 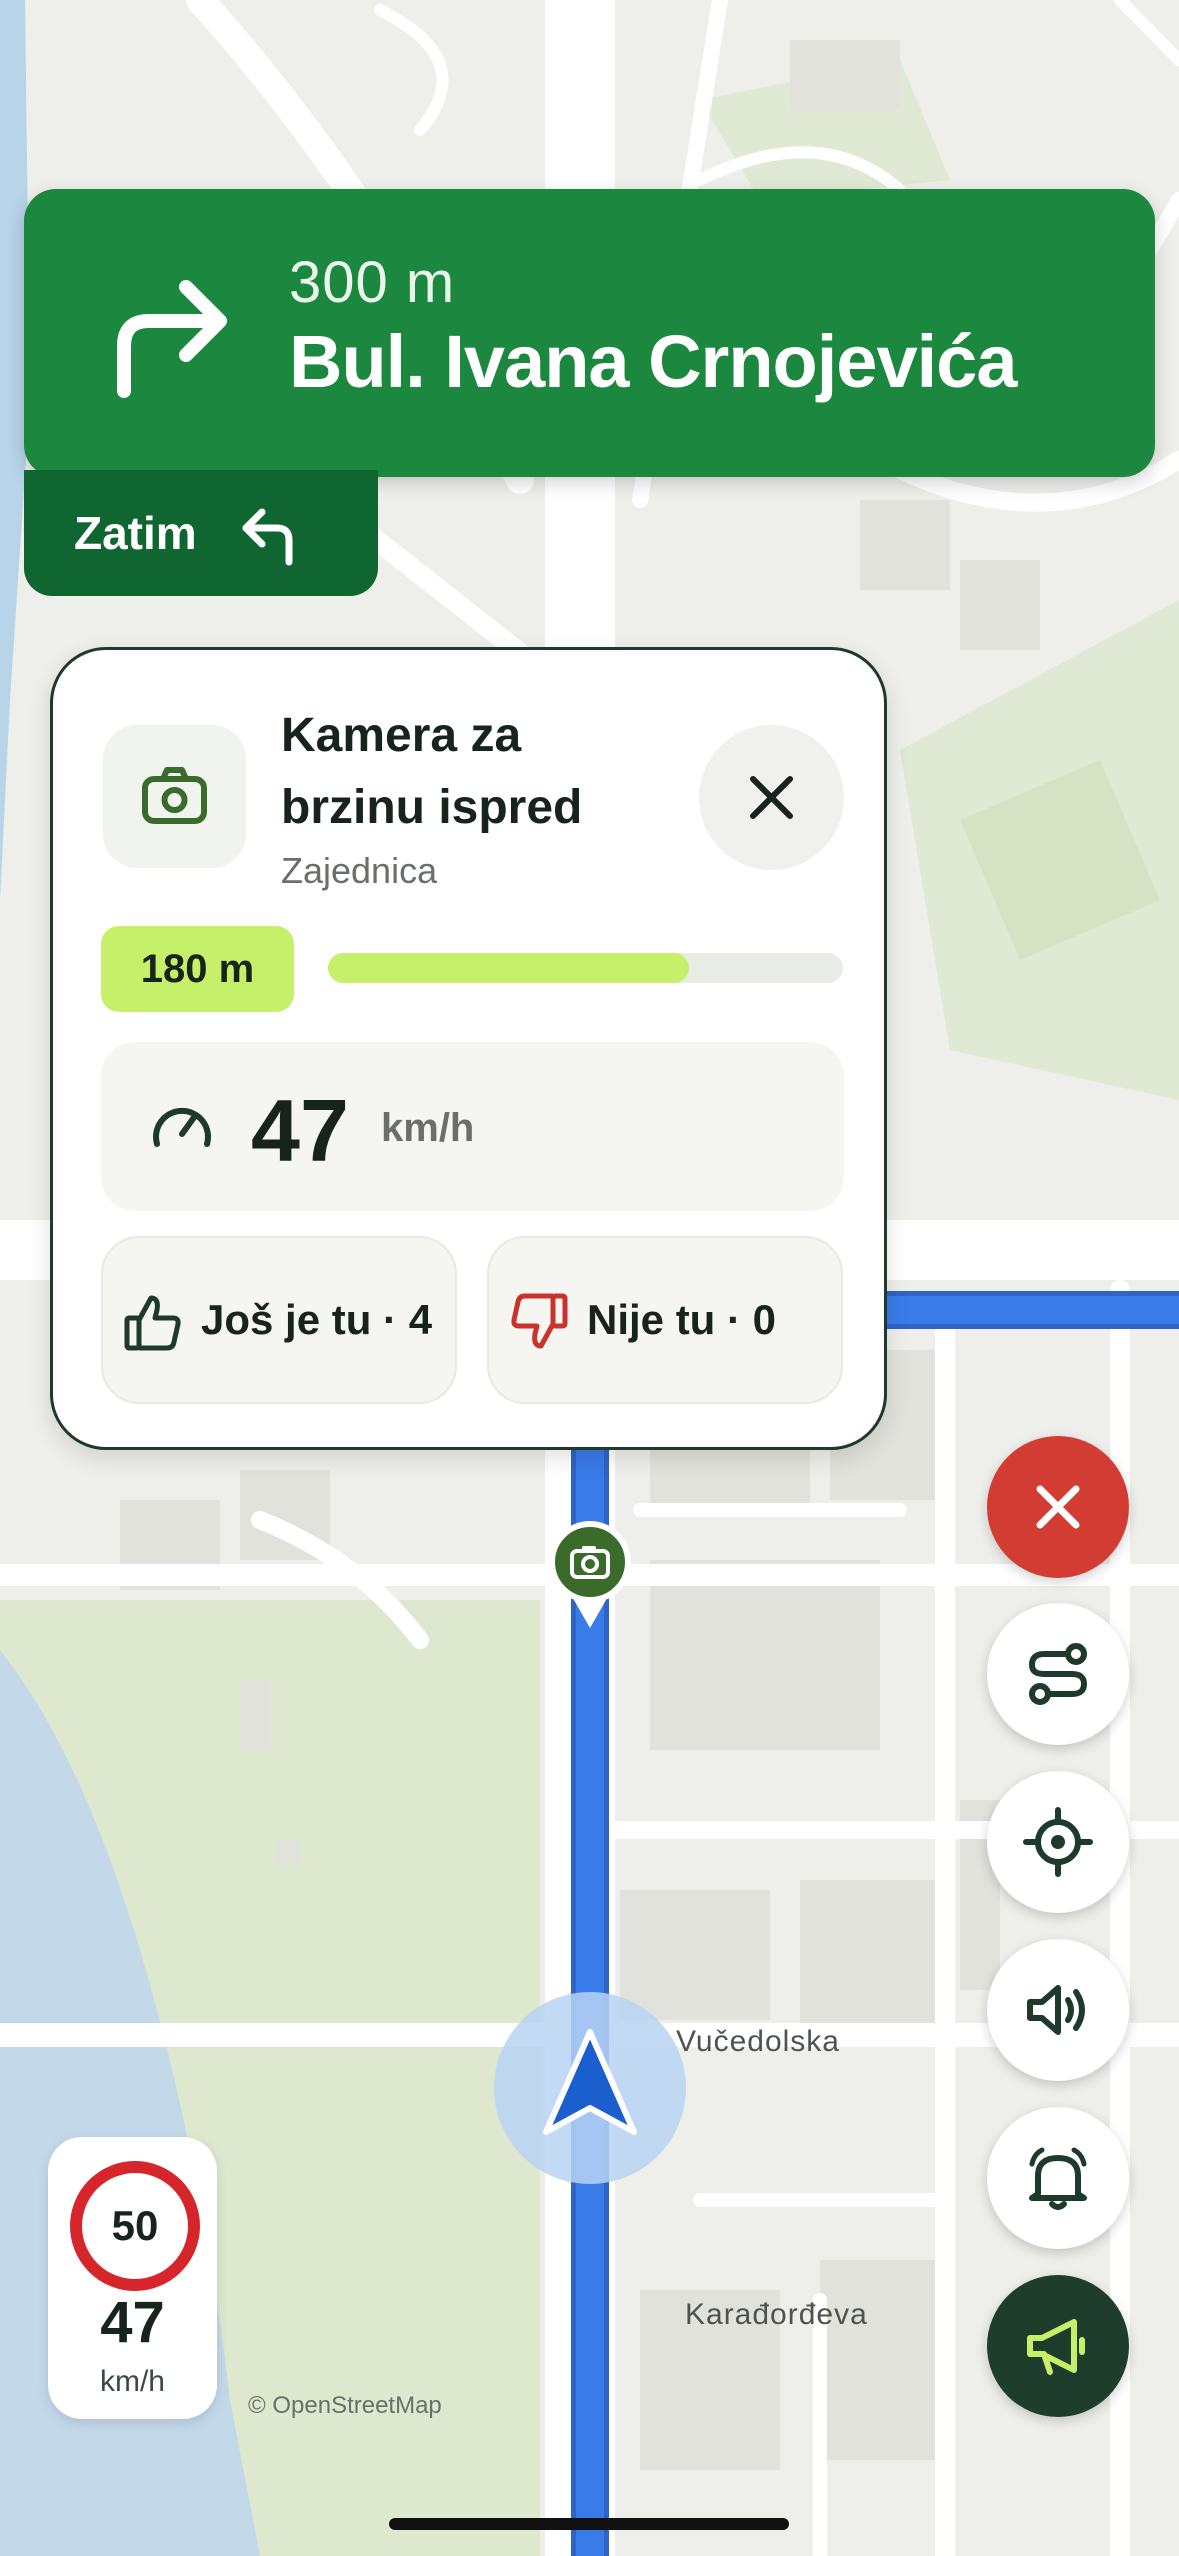 I want to click on camera-distance-badge: 180 m, so click(x=197, y=969).